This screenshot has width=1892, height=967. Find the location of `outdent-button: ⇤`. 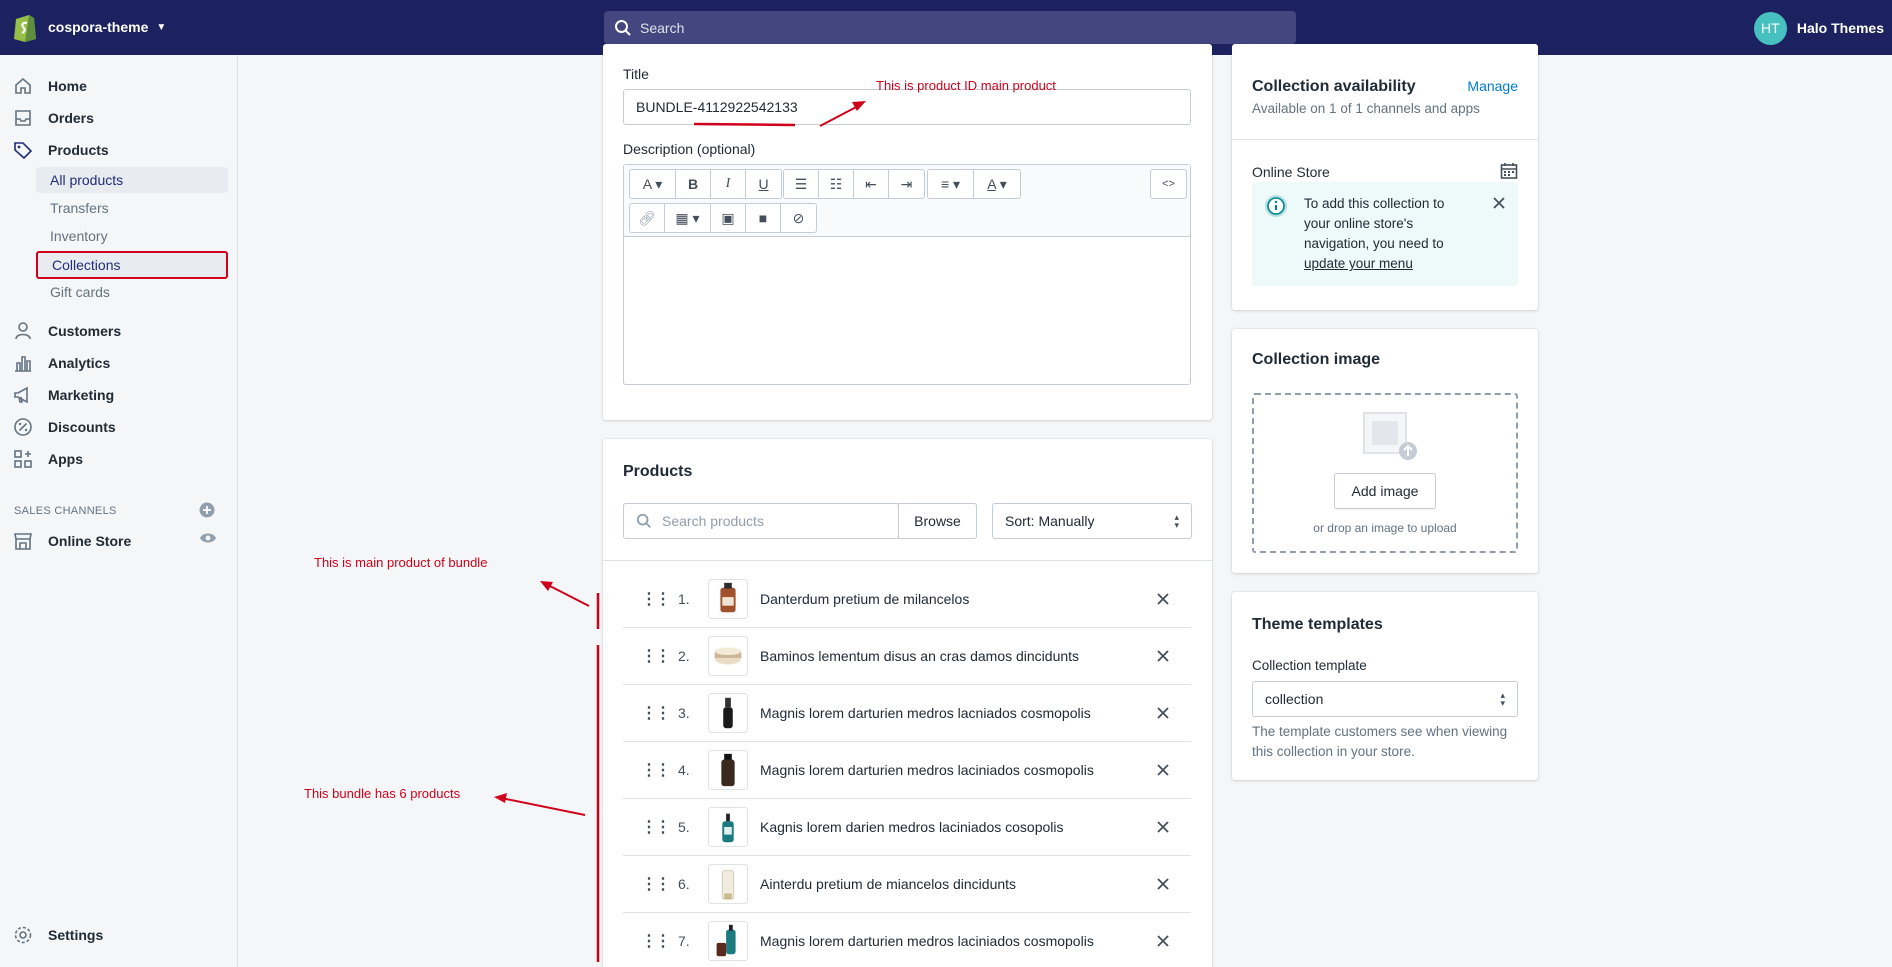

outdent-button: ⇤ is located at coordinates (871, 184).